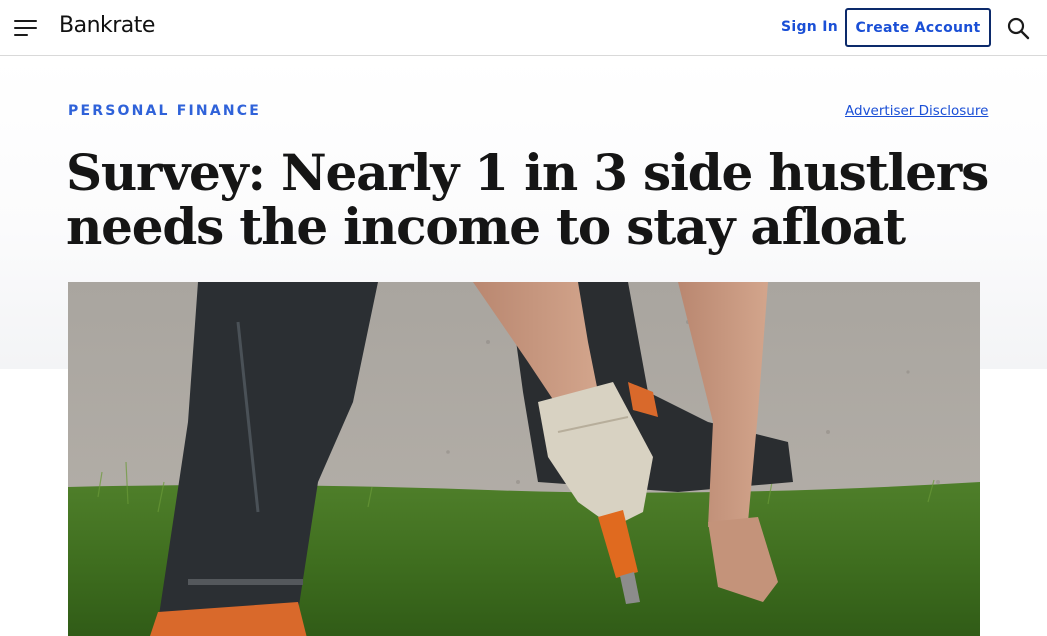  Describe the element at coordinates (916, 111) in the screenshot. I see `advertiser-disclosure-link: Advertiser Disclosure` at that location.